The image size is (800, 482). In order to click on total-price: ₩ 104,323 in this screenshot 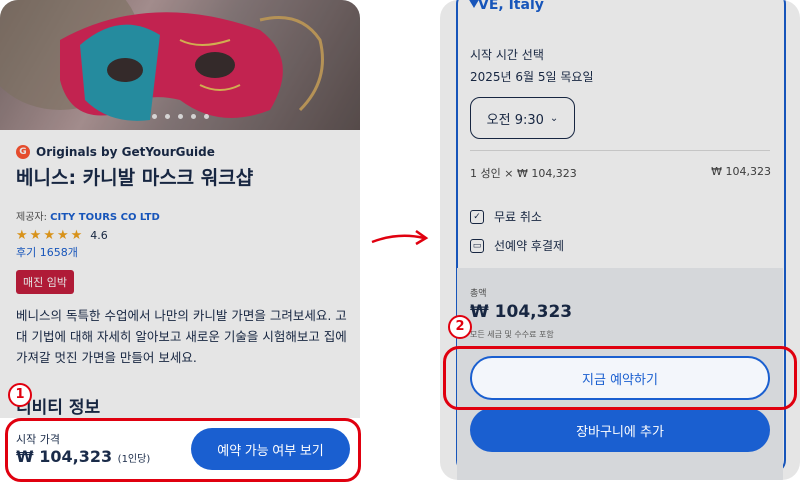, I will do `click(521, 312)`.